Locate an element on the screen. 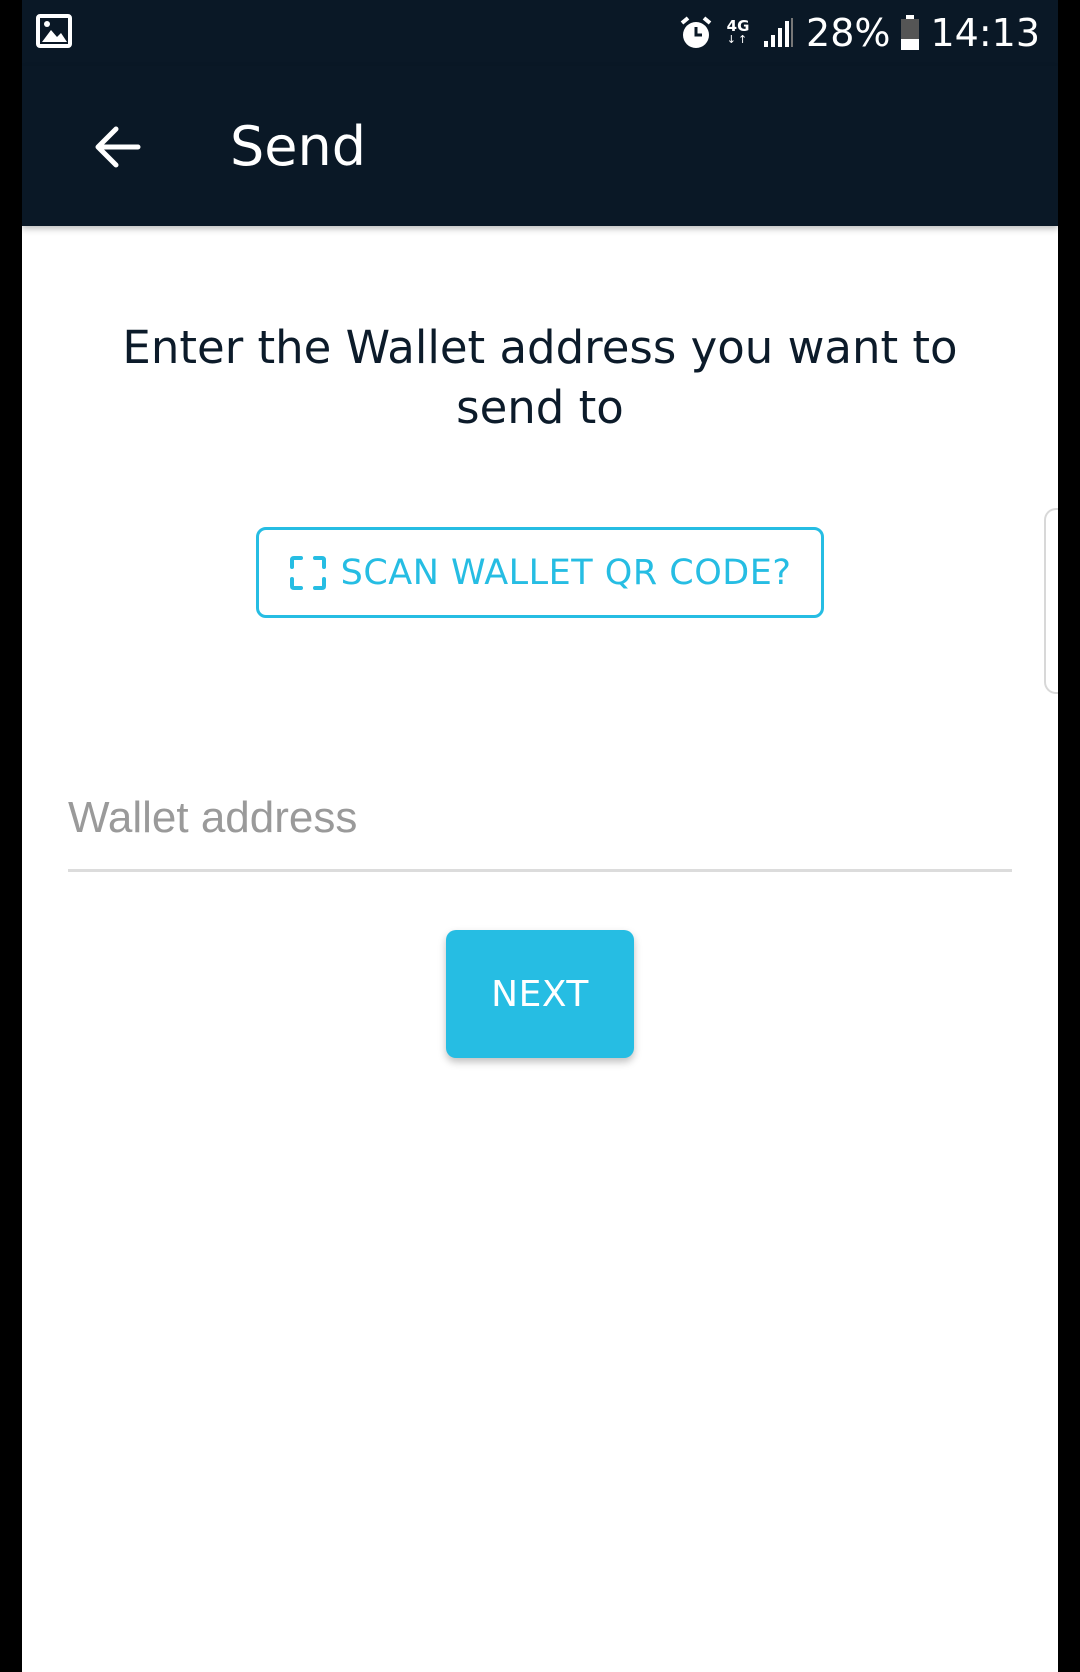 Image resolution: width=1080 pixels, height=1672 pixels. status-bar: 4G ↓↑ 28% 14:13 is located at coordinates (540, 33).